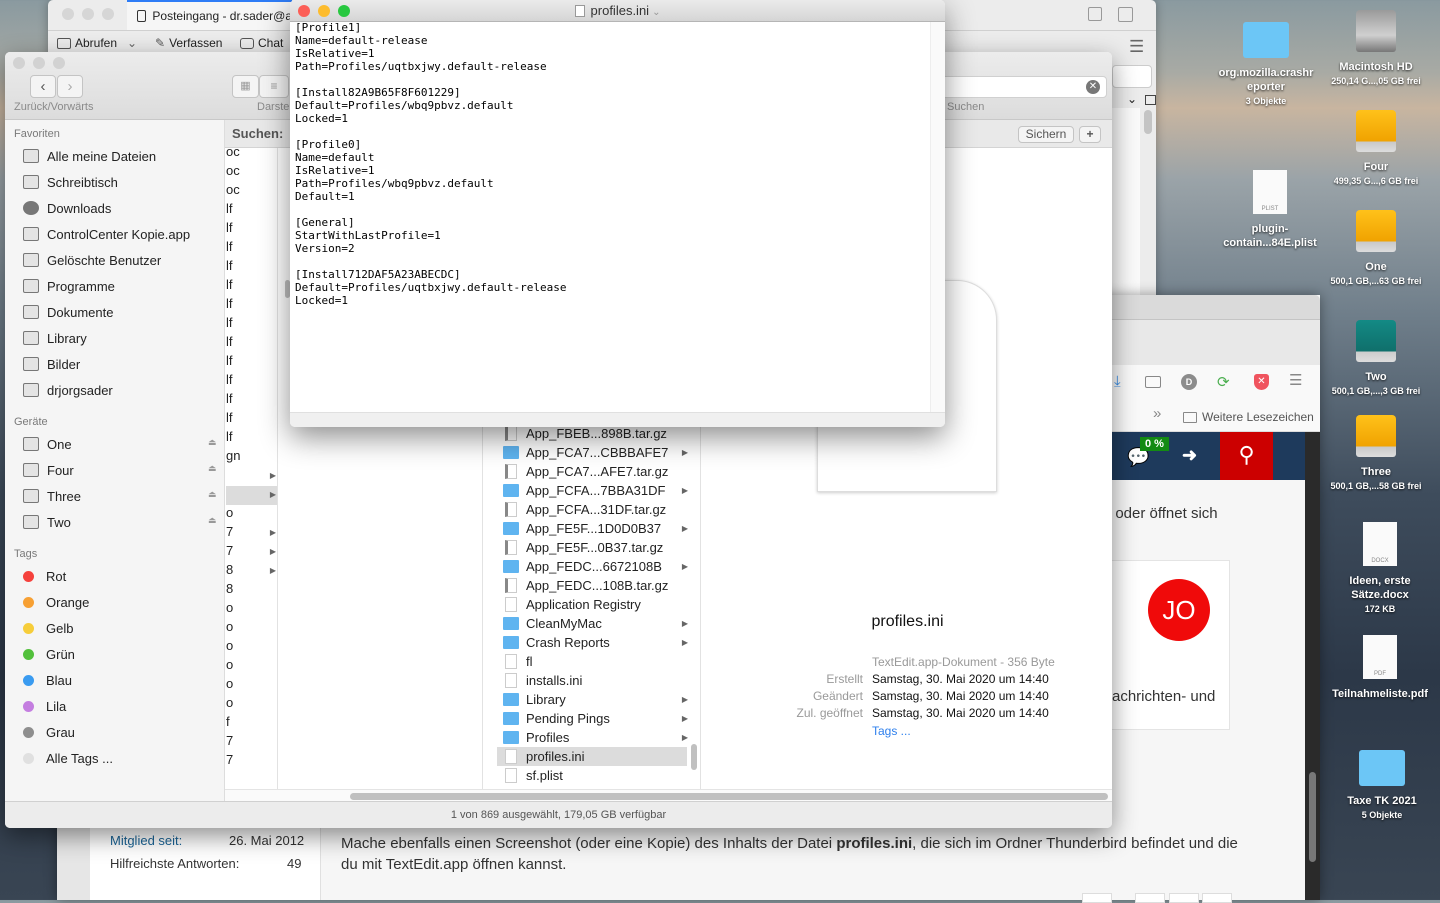 The width and height of the screenshot is (1440, 903). Describe the element at coordinates (49, 732) in the screenshot. I see `sidebar-tag: Grau` at that location.